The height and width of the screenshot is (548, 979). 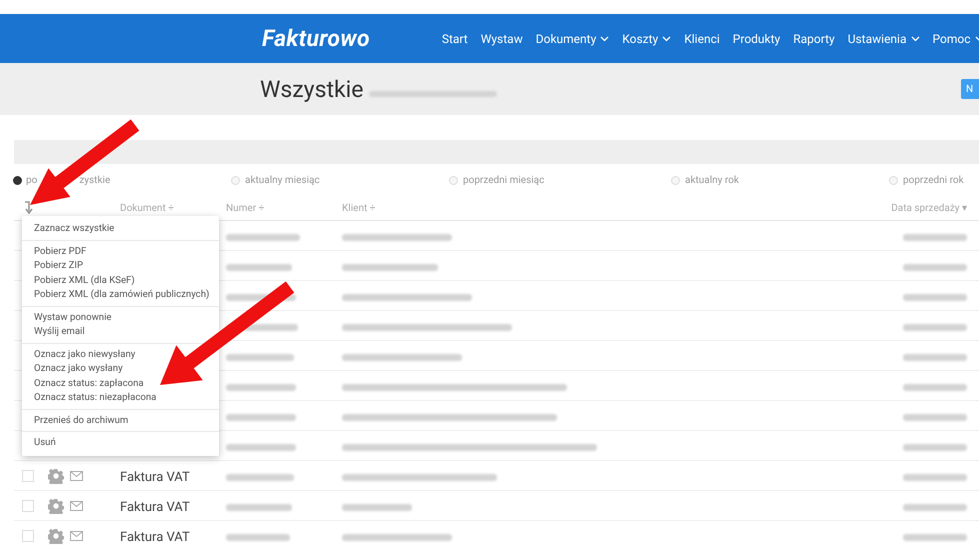 What do you see at coordinates (17, 180) in the screenshot?
I see `radio-icon` at bounding box center [17, 180].